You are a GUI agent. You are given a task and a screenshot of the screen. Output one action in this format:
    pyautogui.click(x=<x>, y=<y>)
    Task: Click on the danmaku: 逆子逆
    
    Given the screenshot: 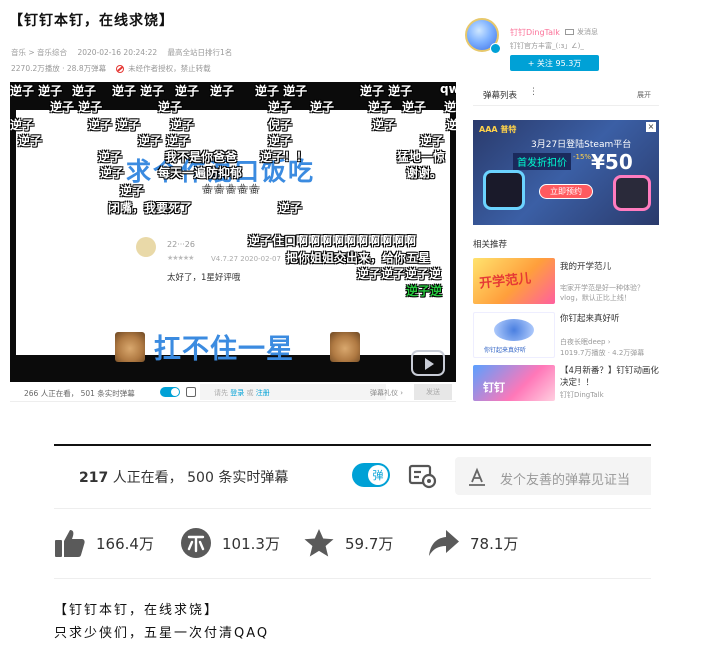 What is the action you would take?
    pyautogui.click(x=424, y=291)
    